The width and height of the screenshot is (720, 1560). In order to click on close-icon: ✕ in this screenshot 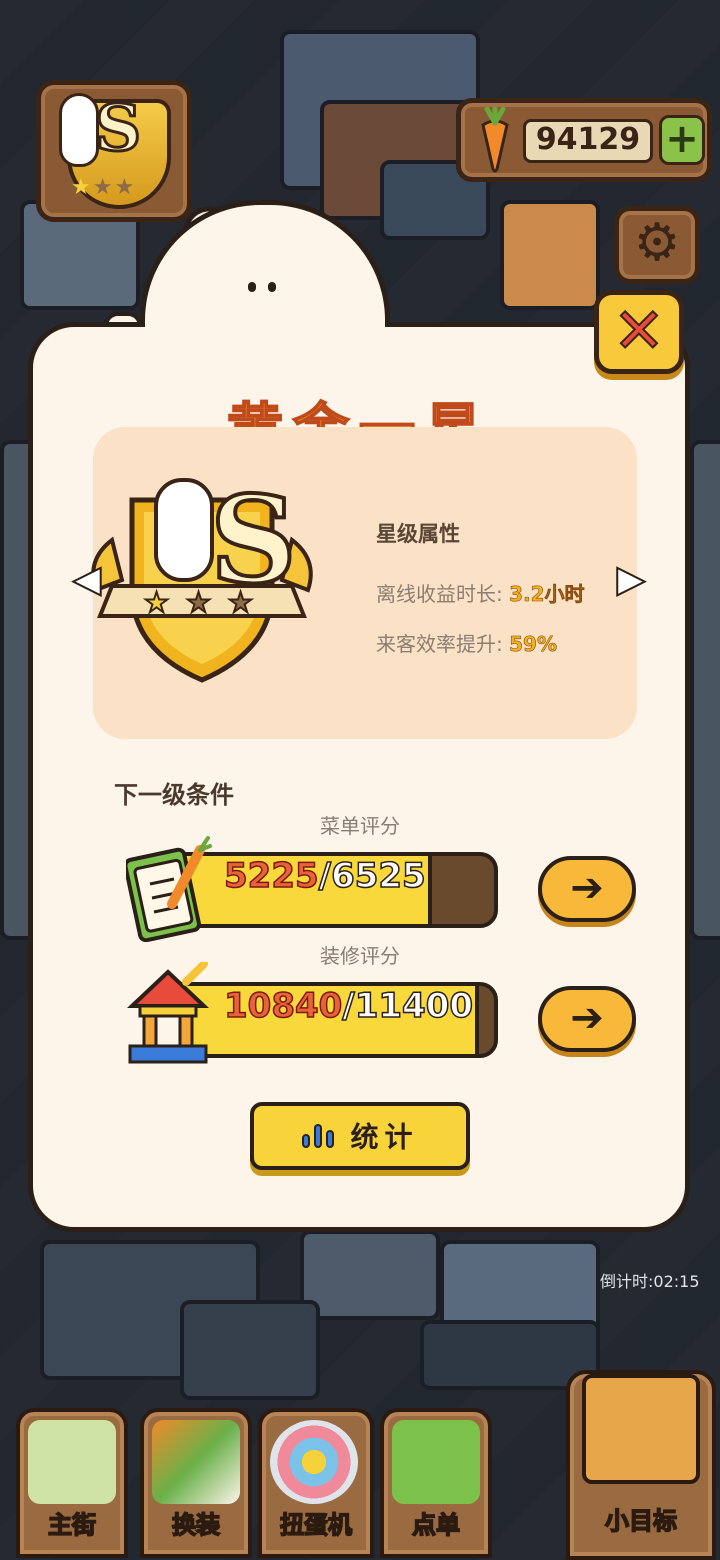, I will do `click(639, 331)`.